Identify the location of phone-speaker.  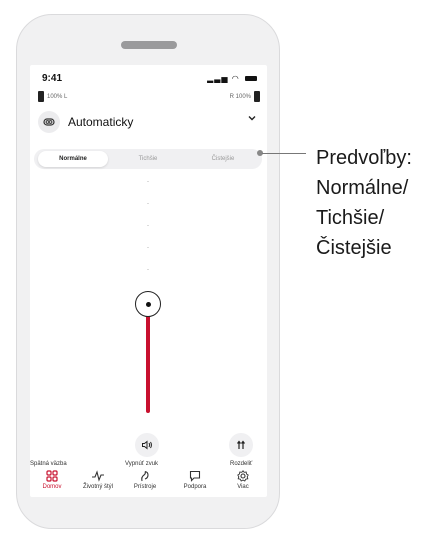
(149, 45).